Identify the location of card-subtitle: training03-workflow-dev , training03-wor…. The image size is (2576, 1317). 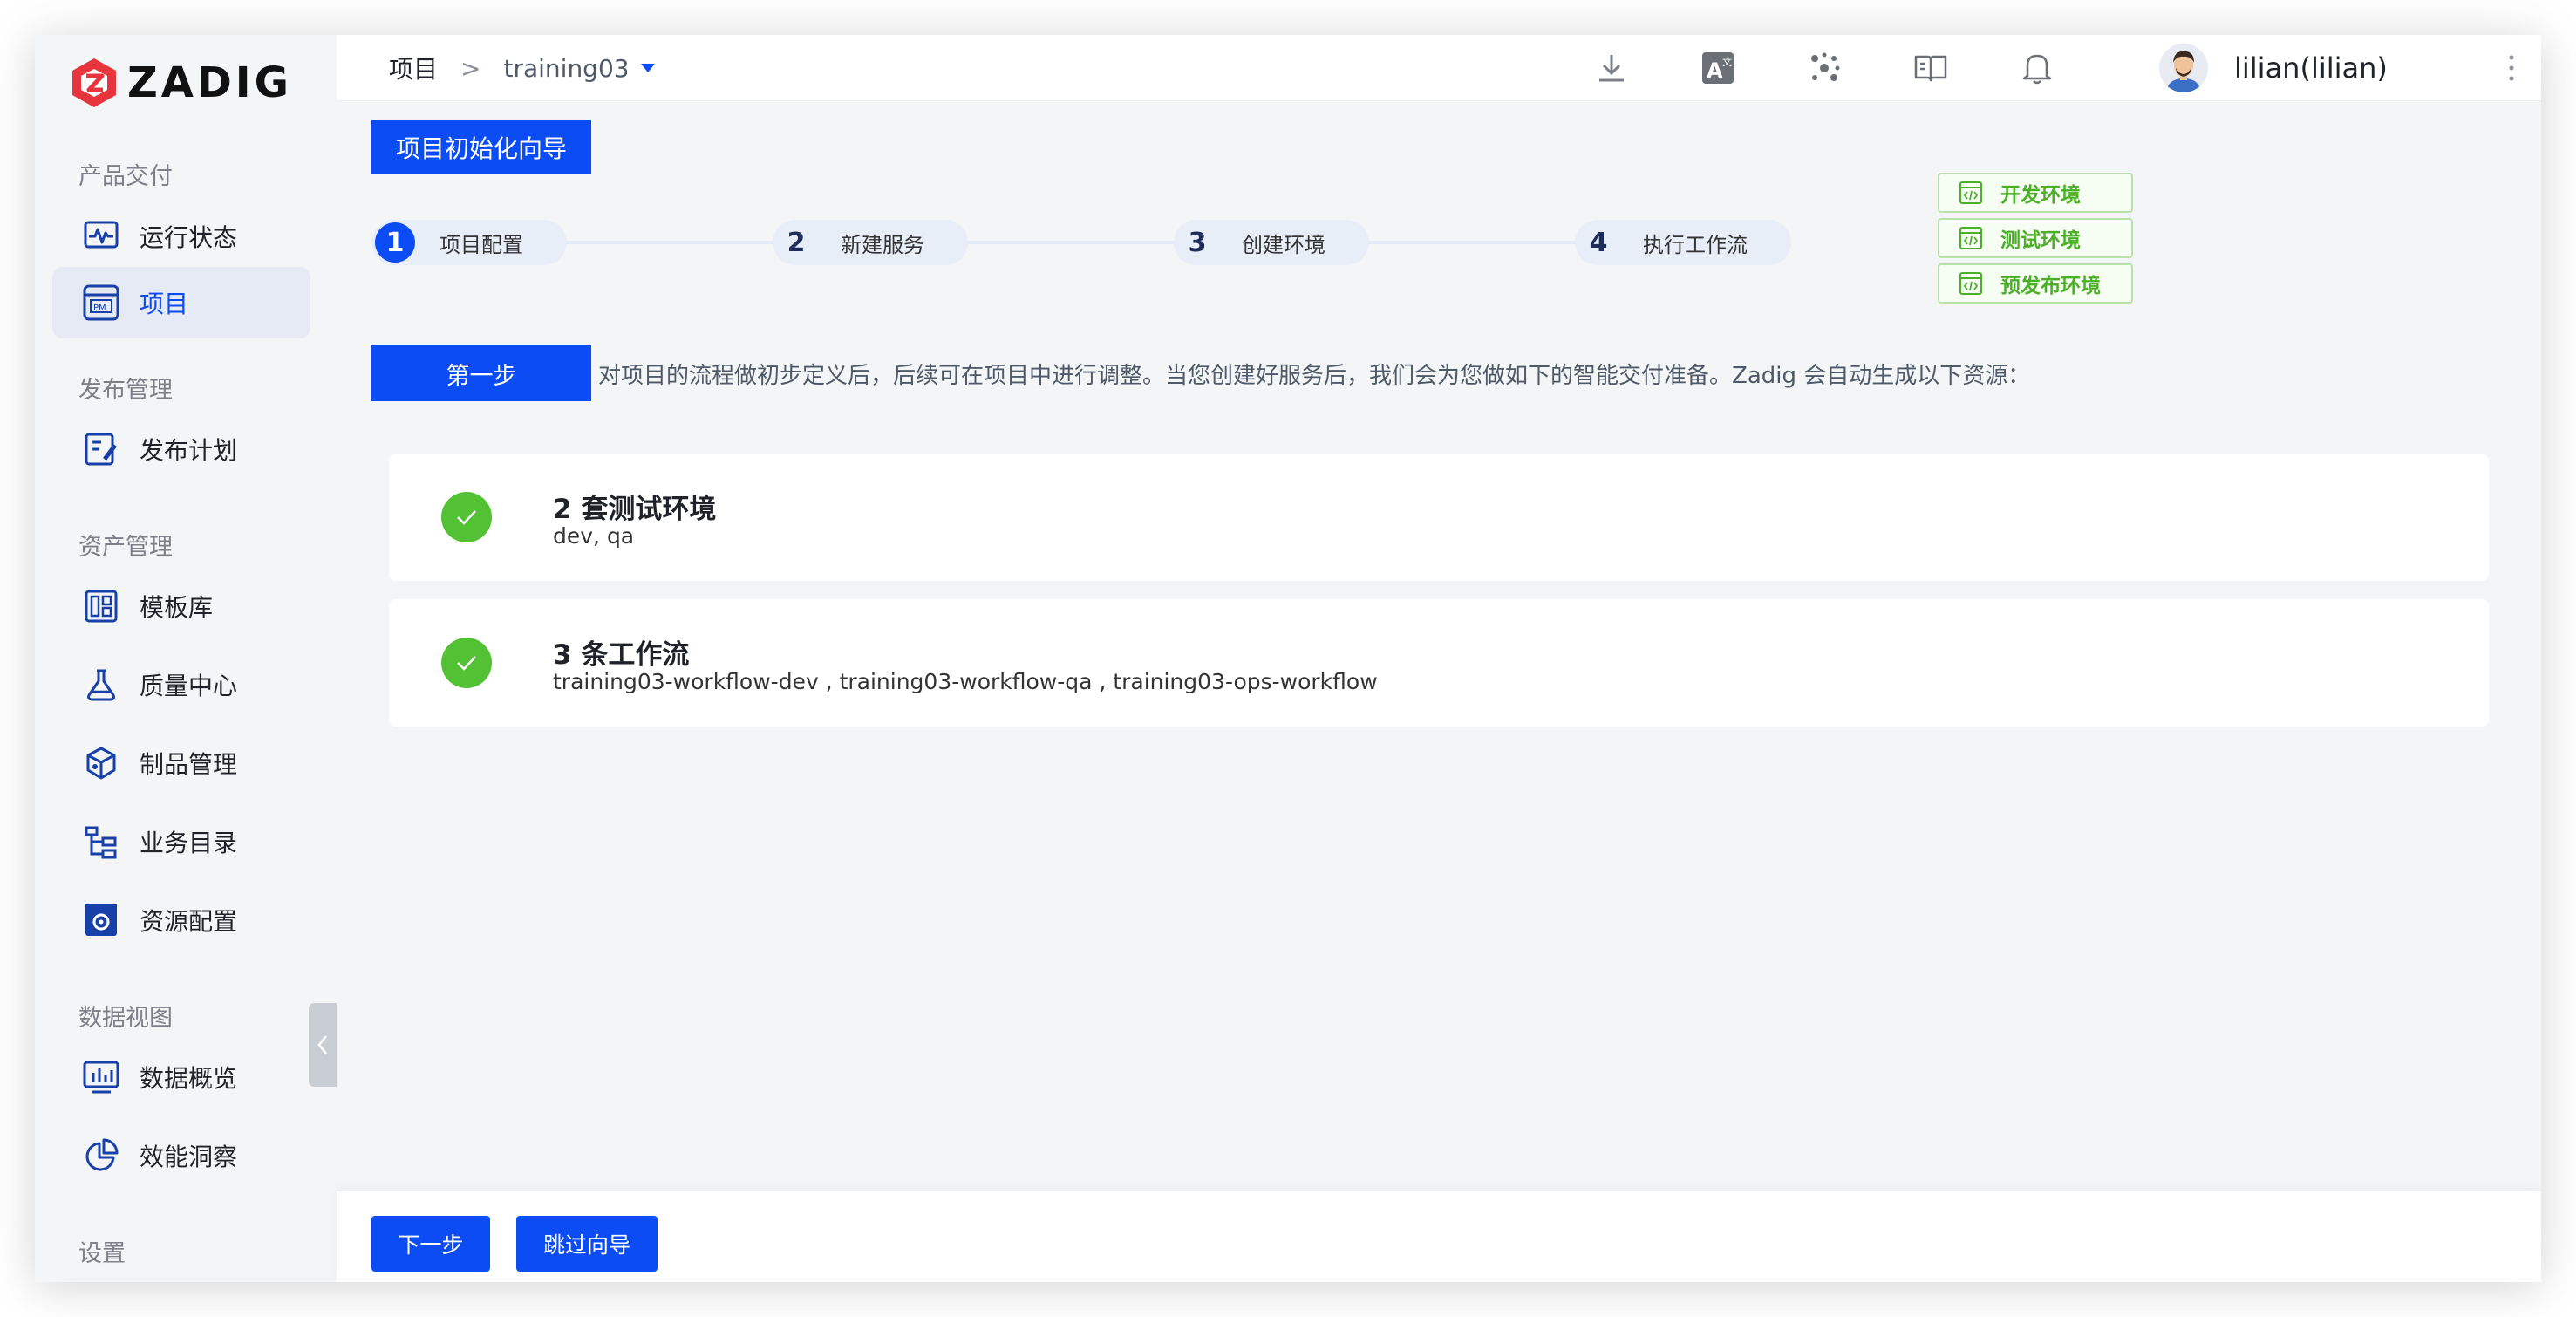
(966, 681).